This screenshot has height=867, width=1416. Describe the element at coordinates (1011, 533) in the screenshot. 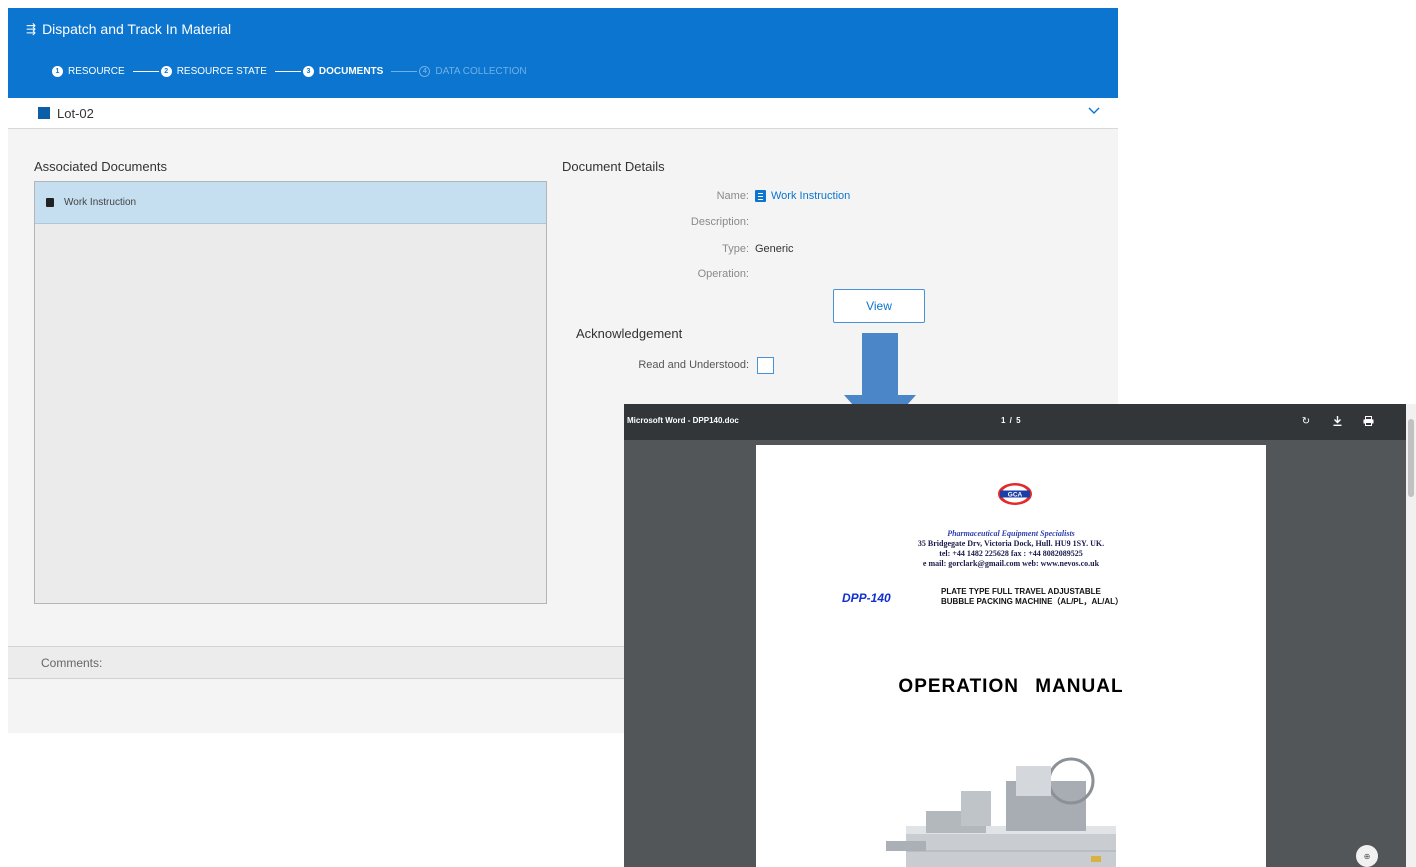

I see `company-tagline: Pharmaceutical Equipment Specialists` at that location.